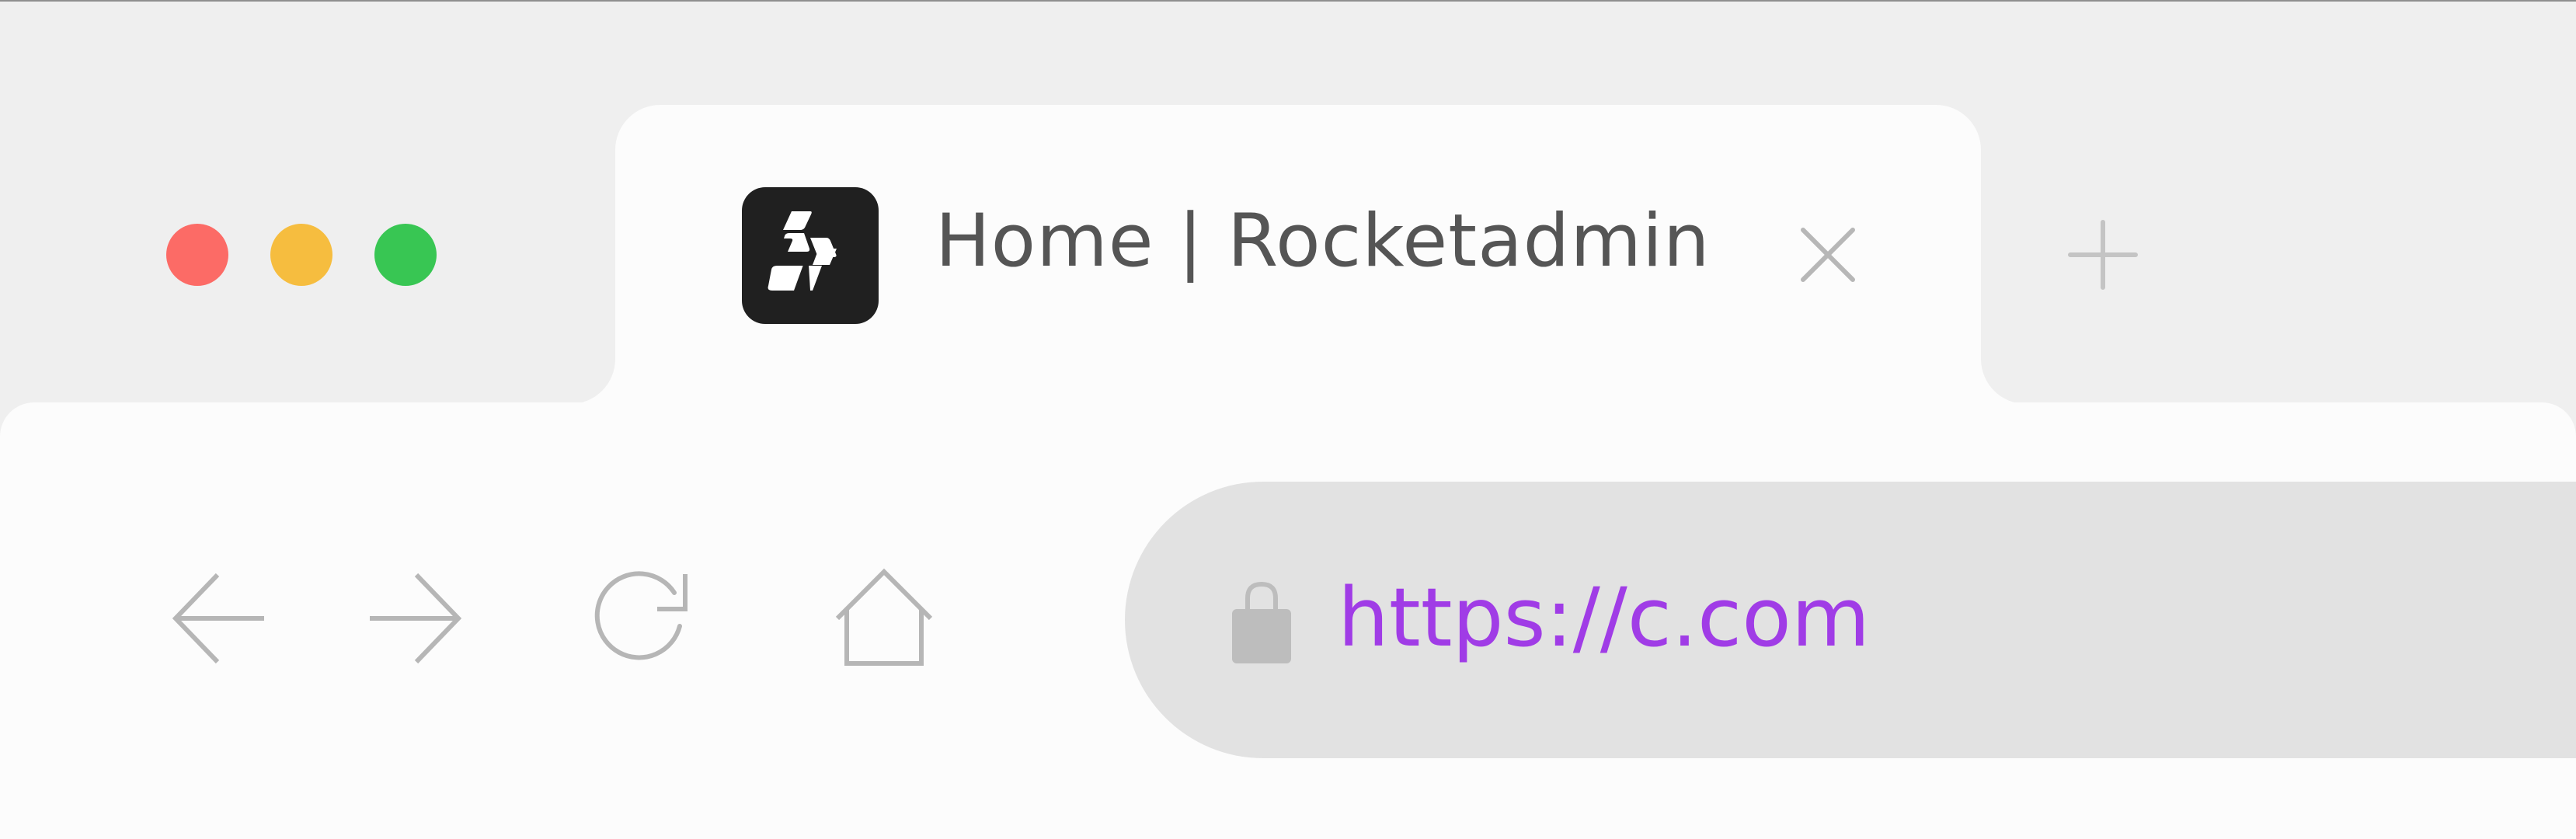  I want to click on url-text: https://c.com, so click(1604, 618).